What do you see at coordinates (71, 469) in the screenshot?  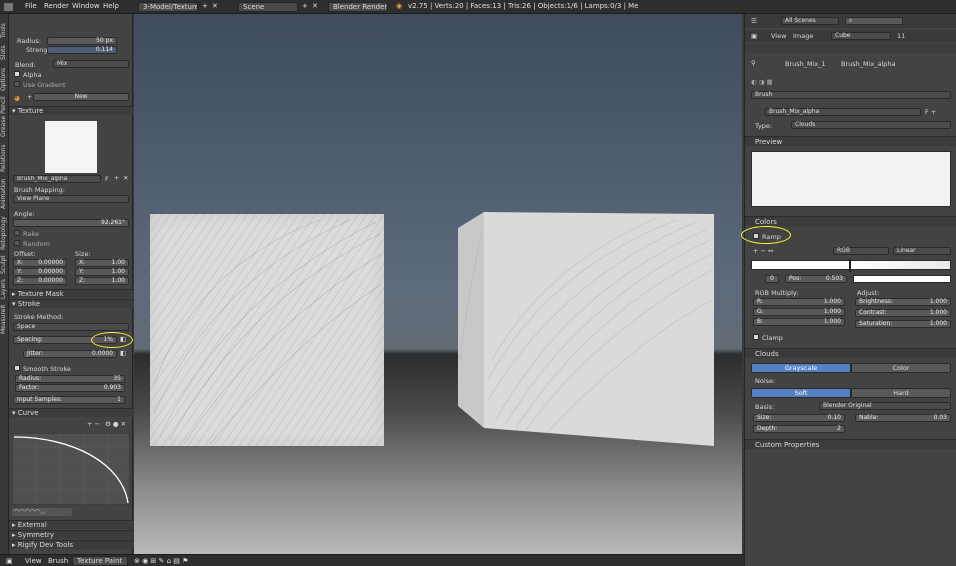 I see `falloff-curve-editor` at bounding box center [71, 469].